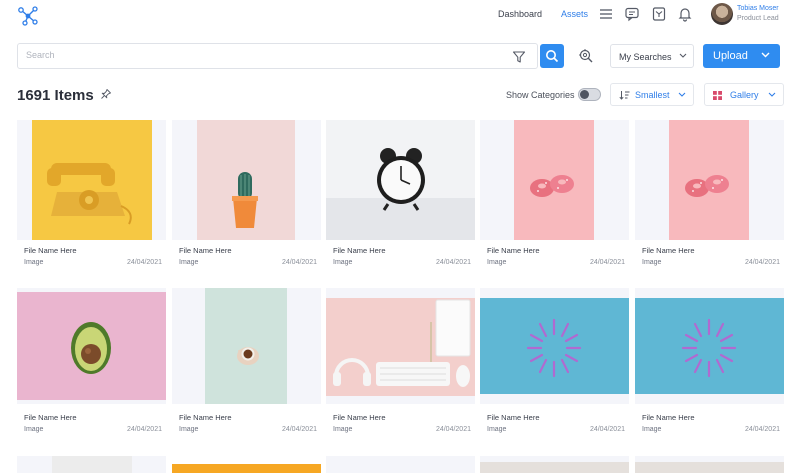  I want to click on cactus-image, so click(246, 180).